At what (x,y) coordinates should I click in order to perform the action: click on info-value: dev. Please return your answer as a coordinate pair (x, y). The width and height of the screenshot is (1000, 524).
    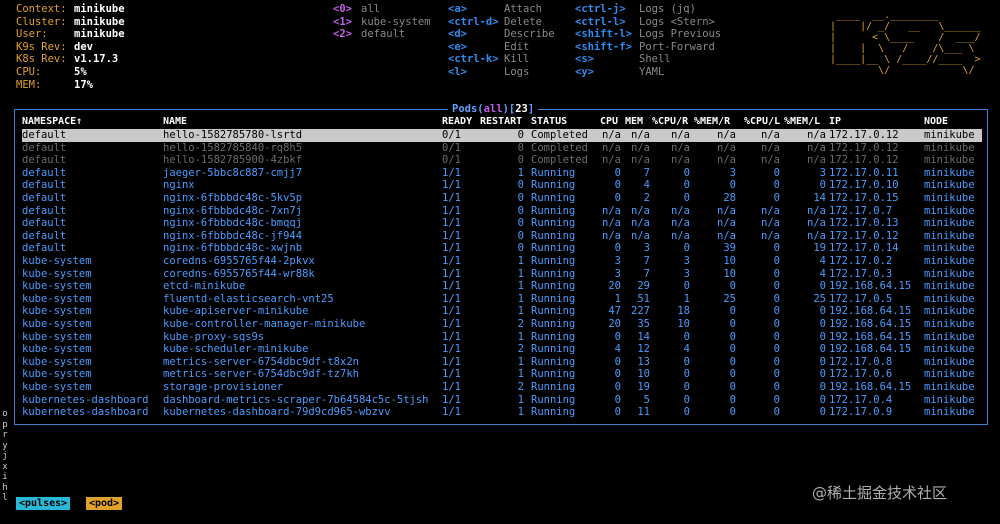
    Looking at the image, I should click on (83, 46).